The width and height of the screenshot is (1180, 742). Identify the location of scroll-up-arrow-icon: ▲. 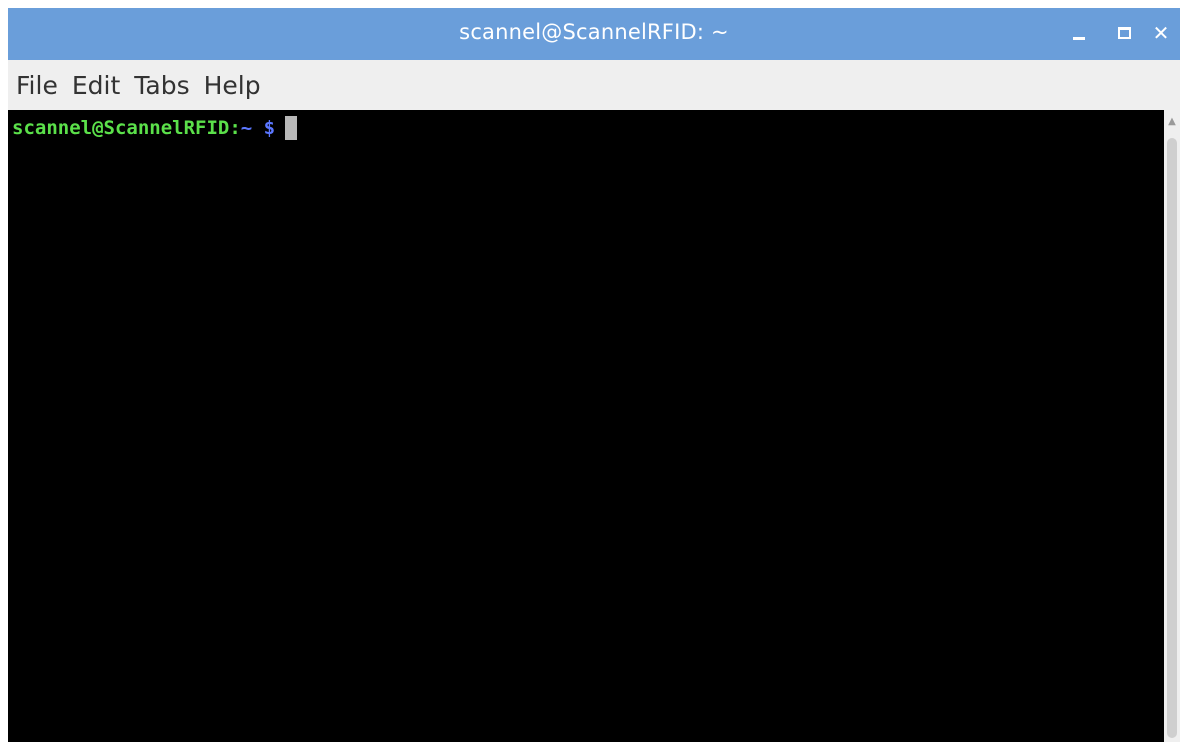
(1172, 121).